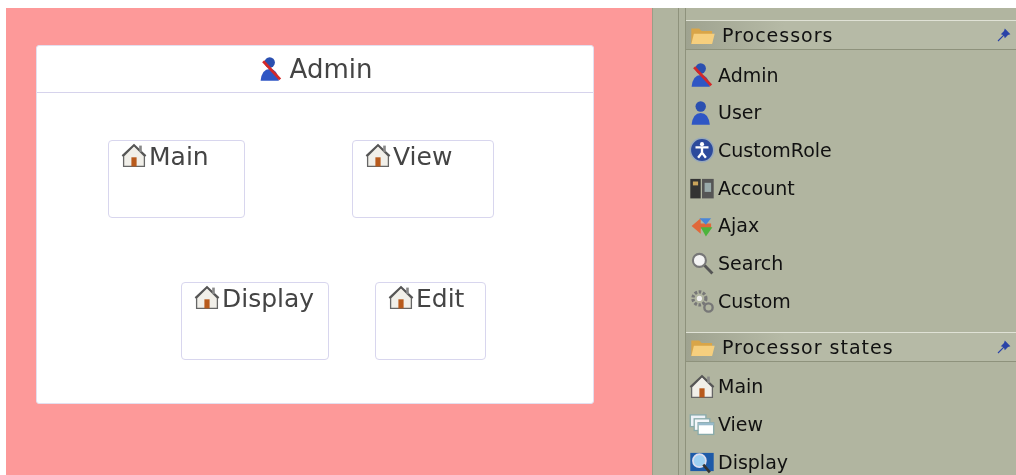 The width and height of the screenshot is (1016, 475). Describe the element at coordinates (440, 299) in the screenshot. I see `node-label: Edit` at that location.